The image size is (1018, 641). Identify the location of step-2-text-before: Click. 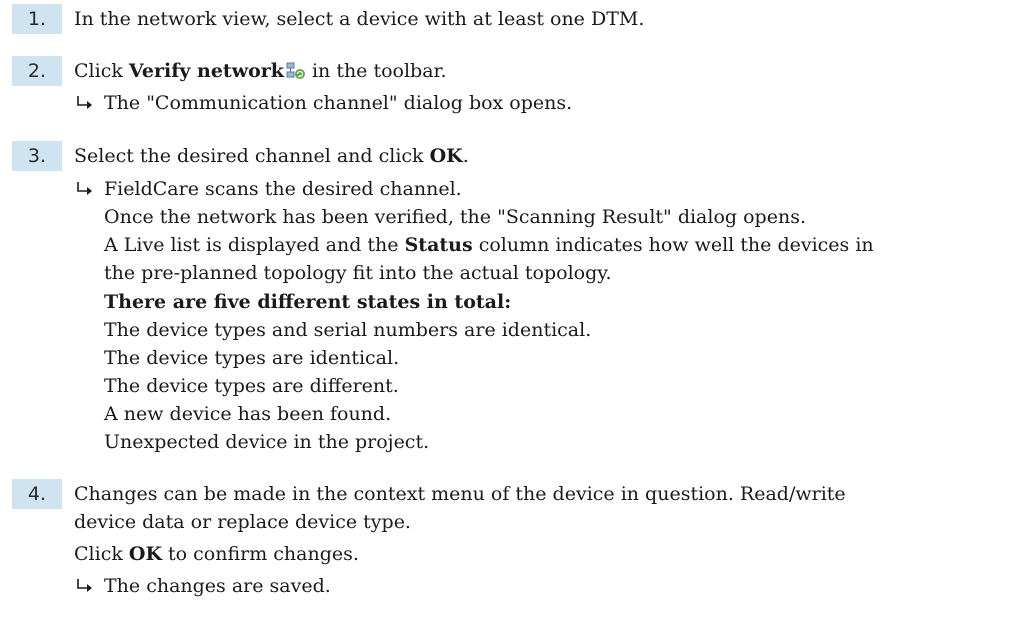
(101, 71).